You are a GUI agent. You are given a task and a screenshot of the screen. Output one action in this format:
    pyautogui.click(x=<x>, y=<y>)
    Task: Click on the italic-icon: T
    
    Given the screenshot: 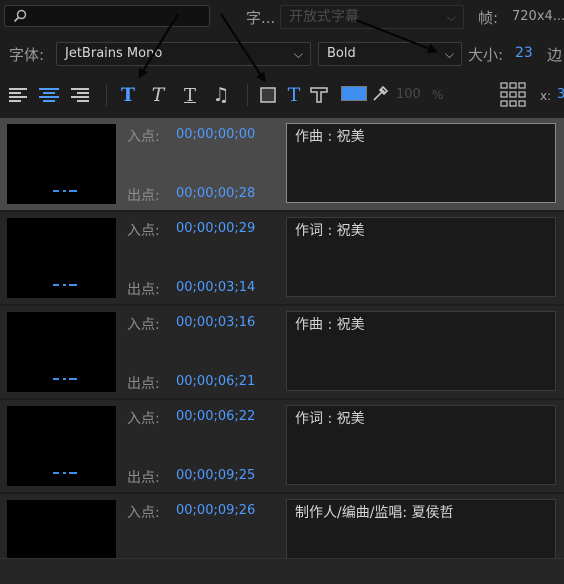 What is the action you would take?
    pyautogui.click(x=158, y=95)
    